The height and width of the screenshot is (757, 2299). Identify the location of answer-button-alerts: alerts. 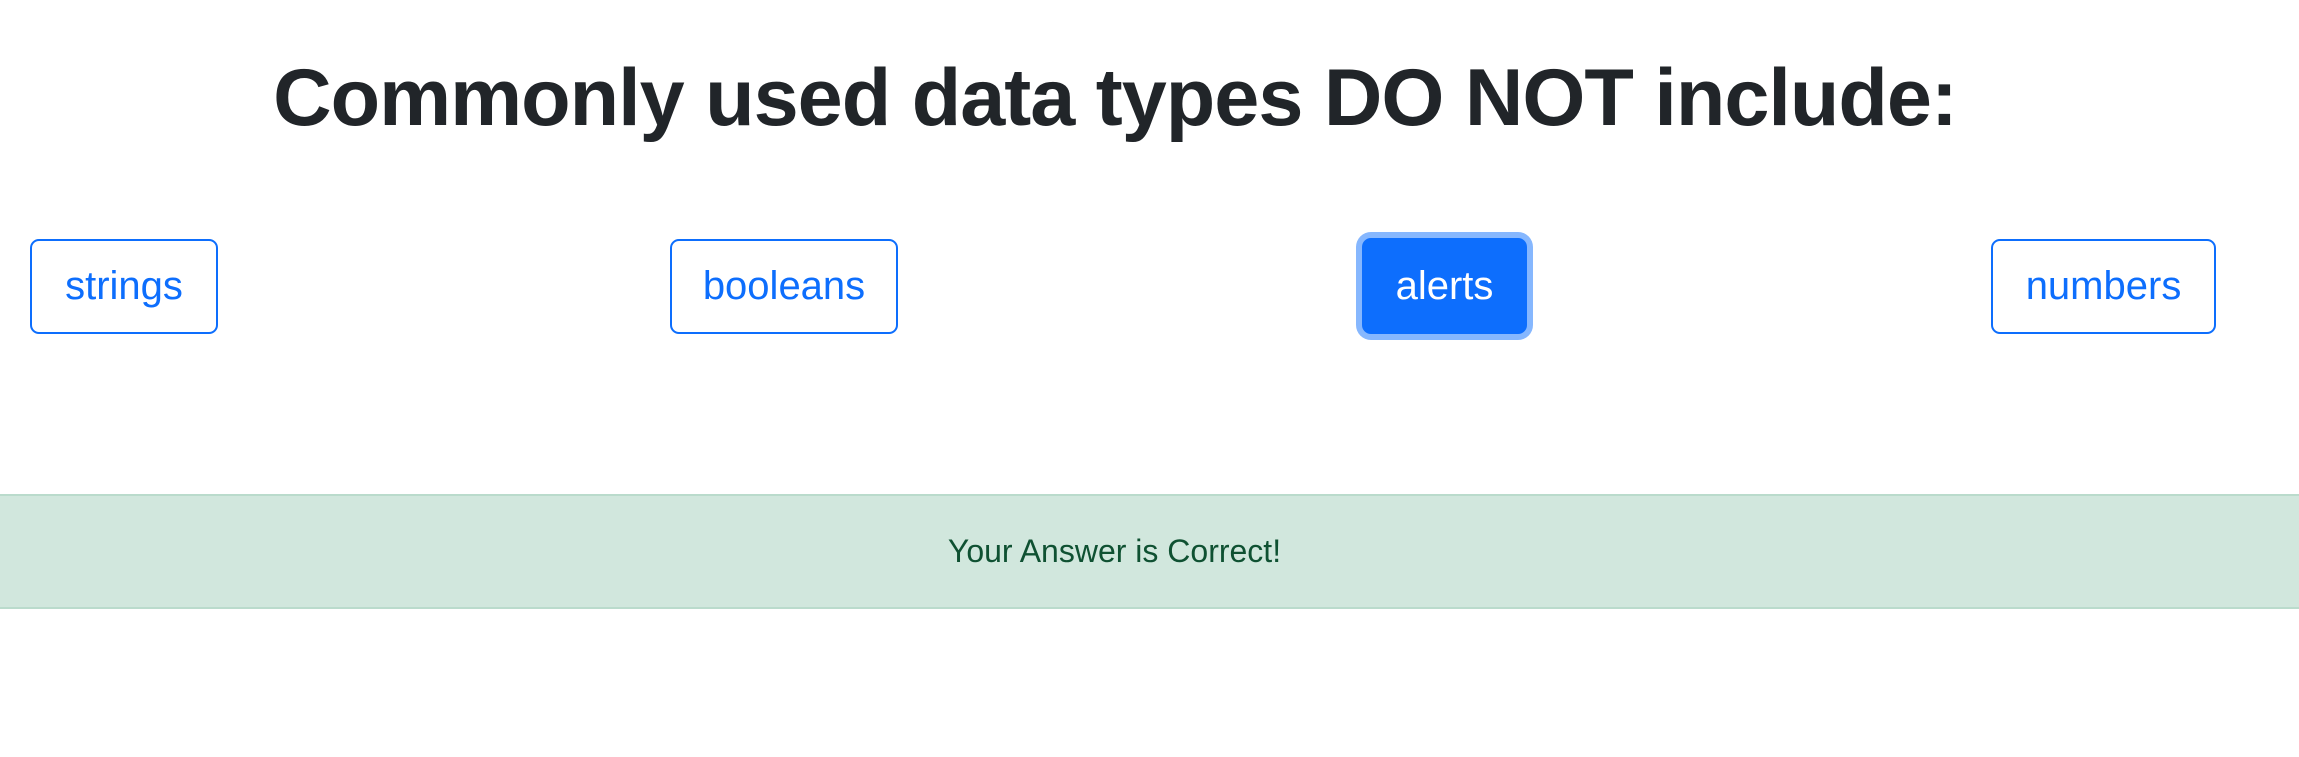
(1444, 286).